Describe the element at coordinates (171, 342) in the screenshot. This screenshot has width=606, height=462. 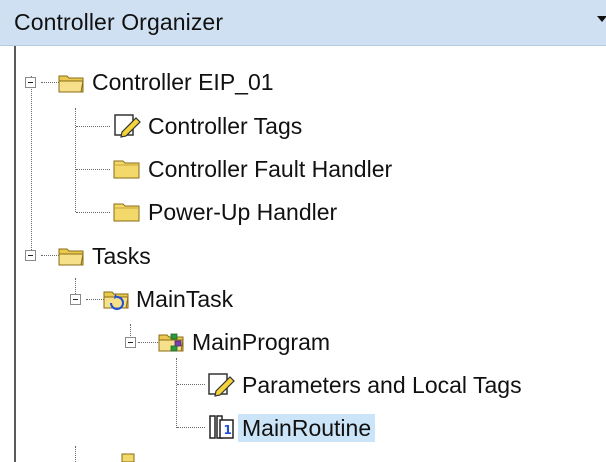
I see `program-folder-icon` at that location.